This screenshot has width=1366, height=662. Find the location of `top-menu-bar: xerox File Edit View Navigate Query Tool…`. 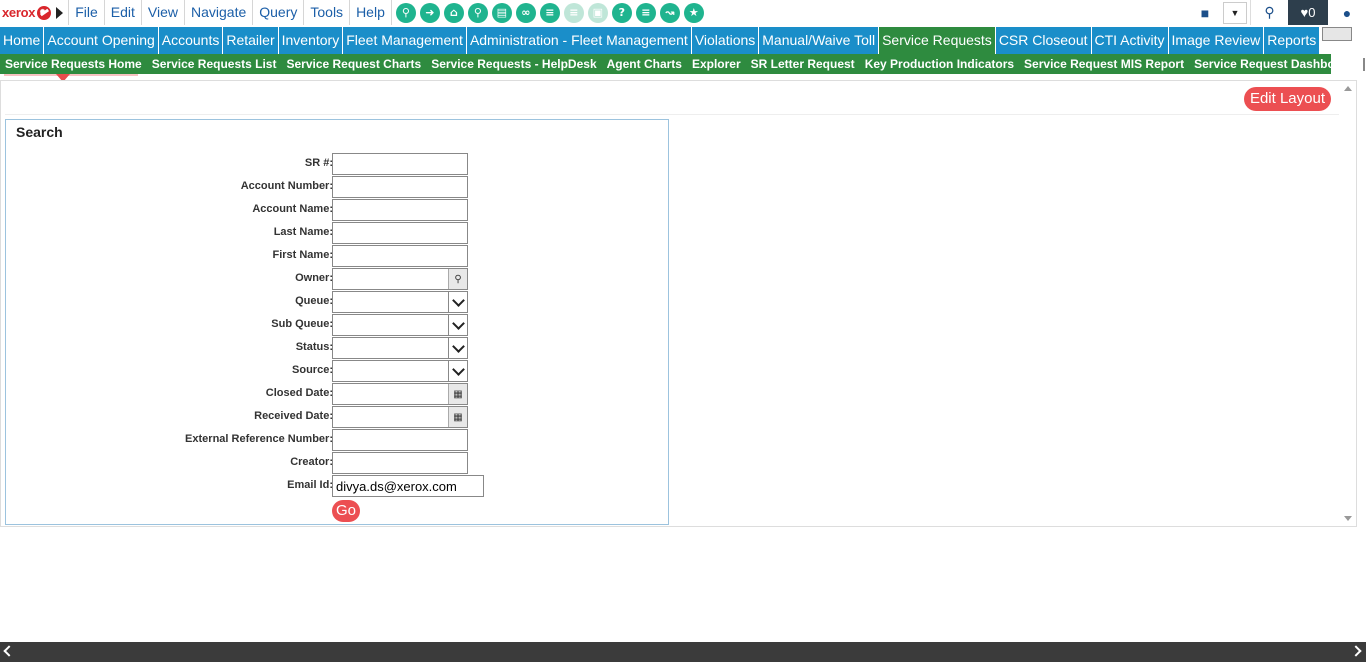

top-menu-bar: xerox File Edit View Navigate Query Tool… is located at coordinates (683, 12).